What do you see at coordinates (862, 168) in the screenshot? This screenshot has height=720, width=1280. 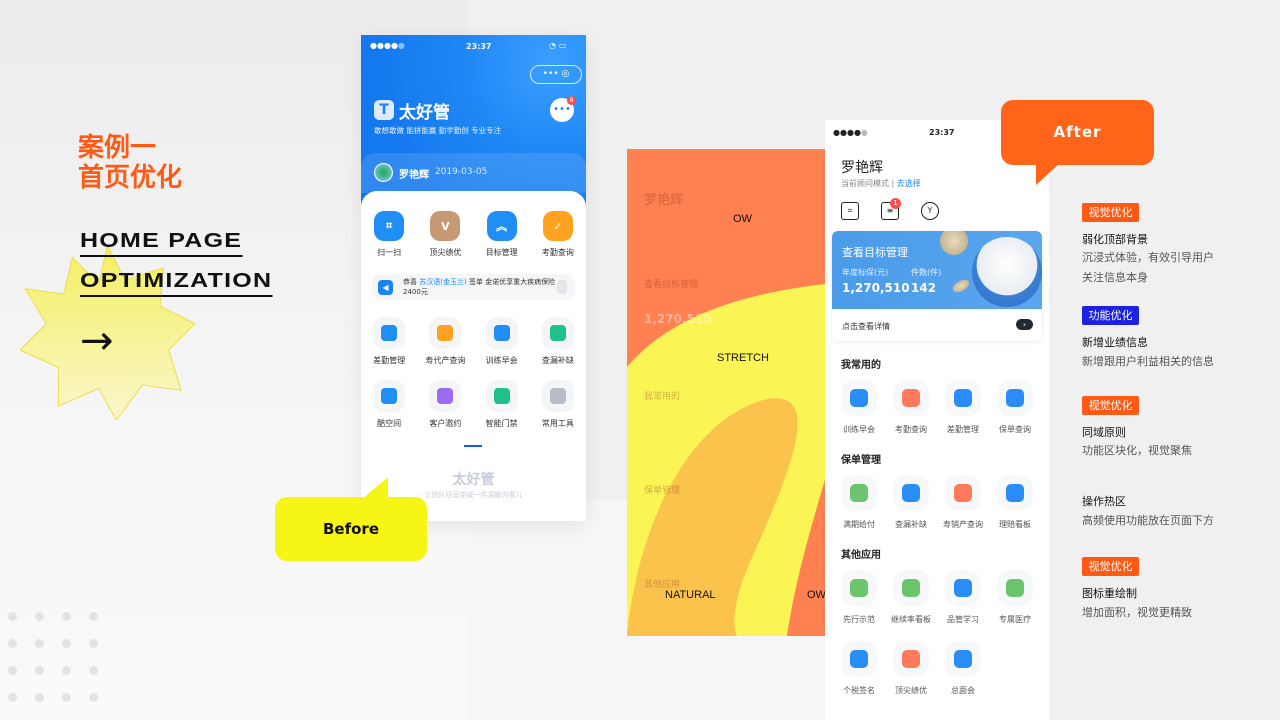 I see `user-name: 罗艳辉` at bounding box center [862, 168].